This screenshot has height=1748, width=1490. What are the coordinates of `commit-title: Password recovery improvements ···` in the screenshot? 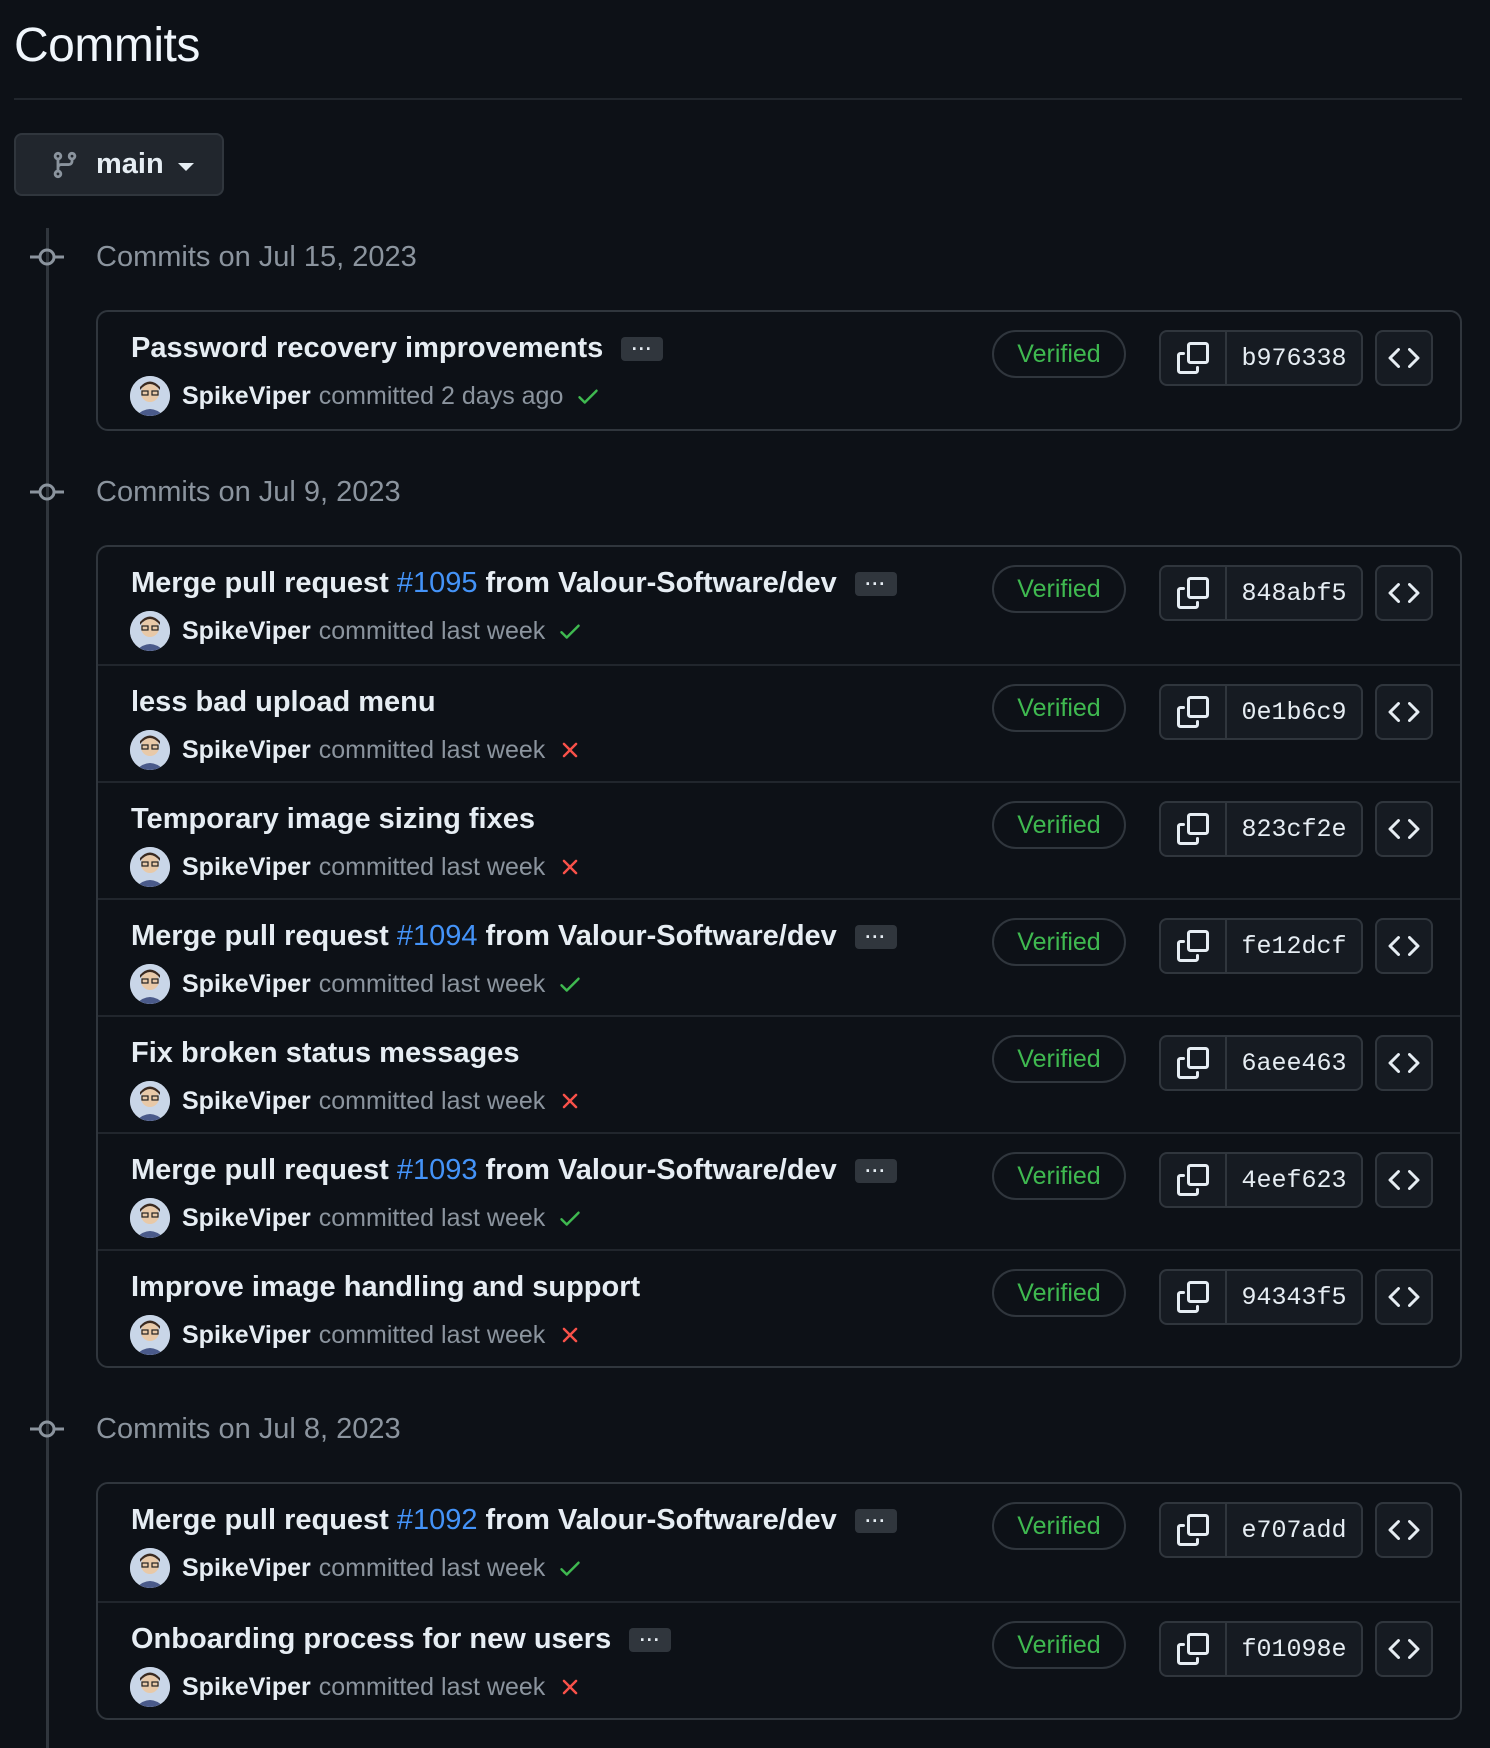 It's located at (397, 348).